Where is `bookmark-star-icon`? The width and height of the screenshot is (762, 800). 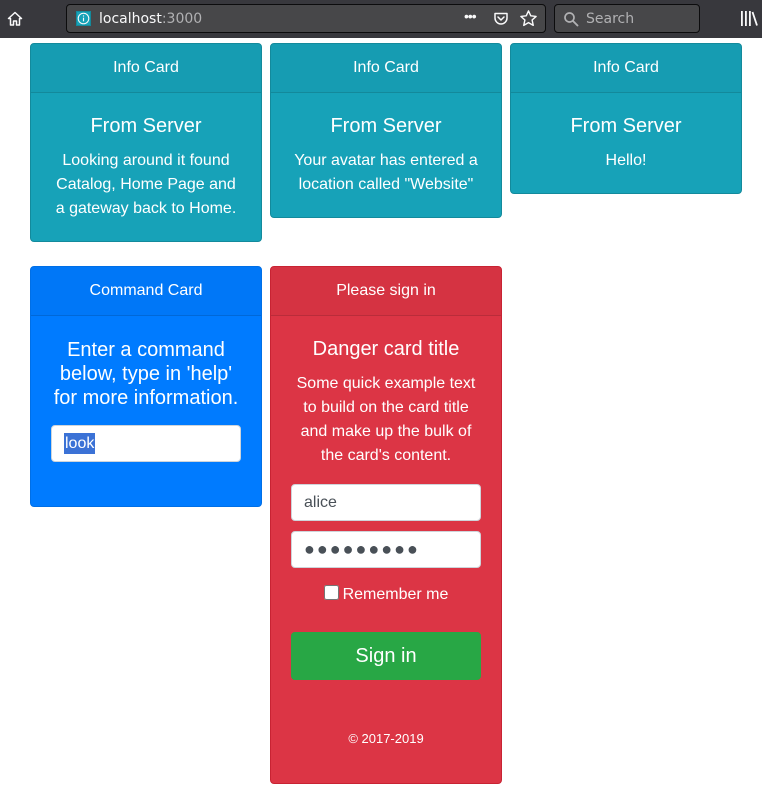 bookmark-star-icon is located at coordinates (528, 18).